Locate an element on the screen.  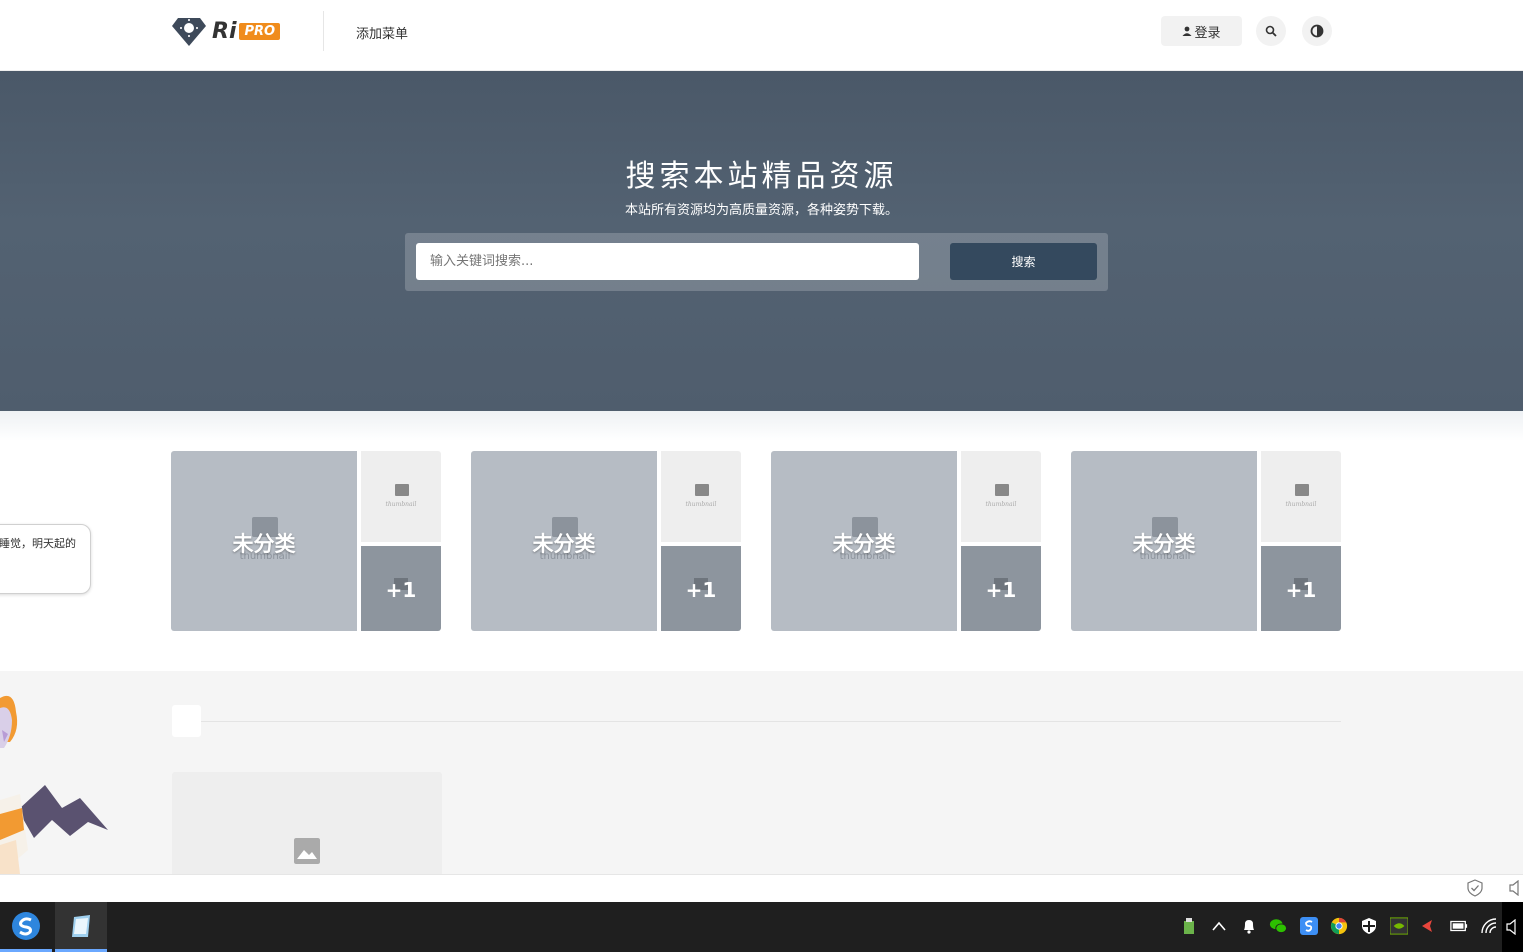
notepad-icon is located at coordinates (81, 925).